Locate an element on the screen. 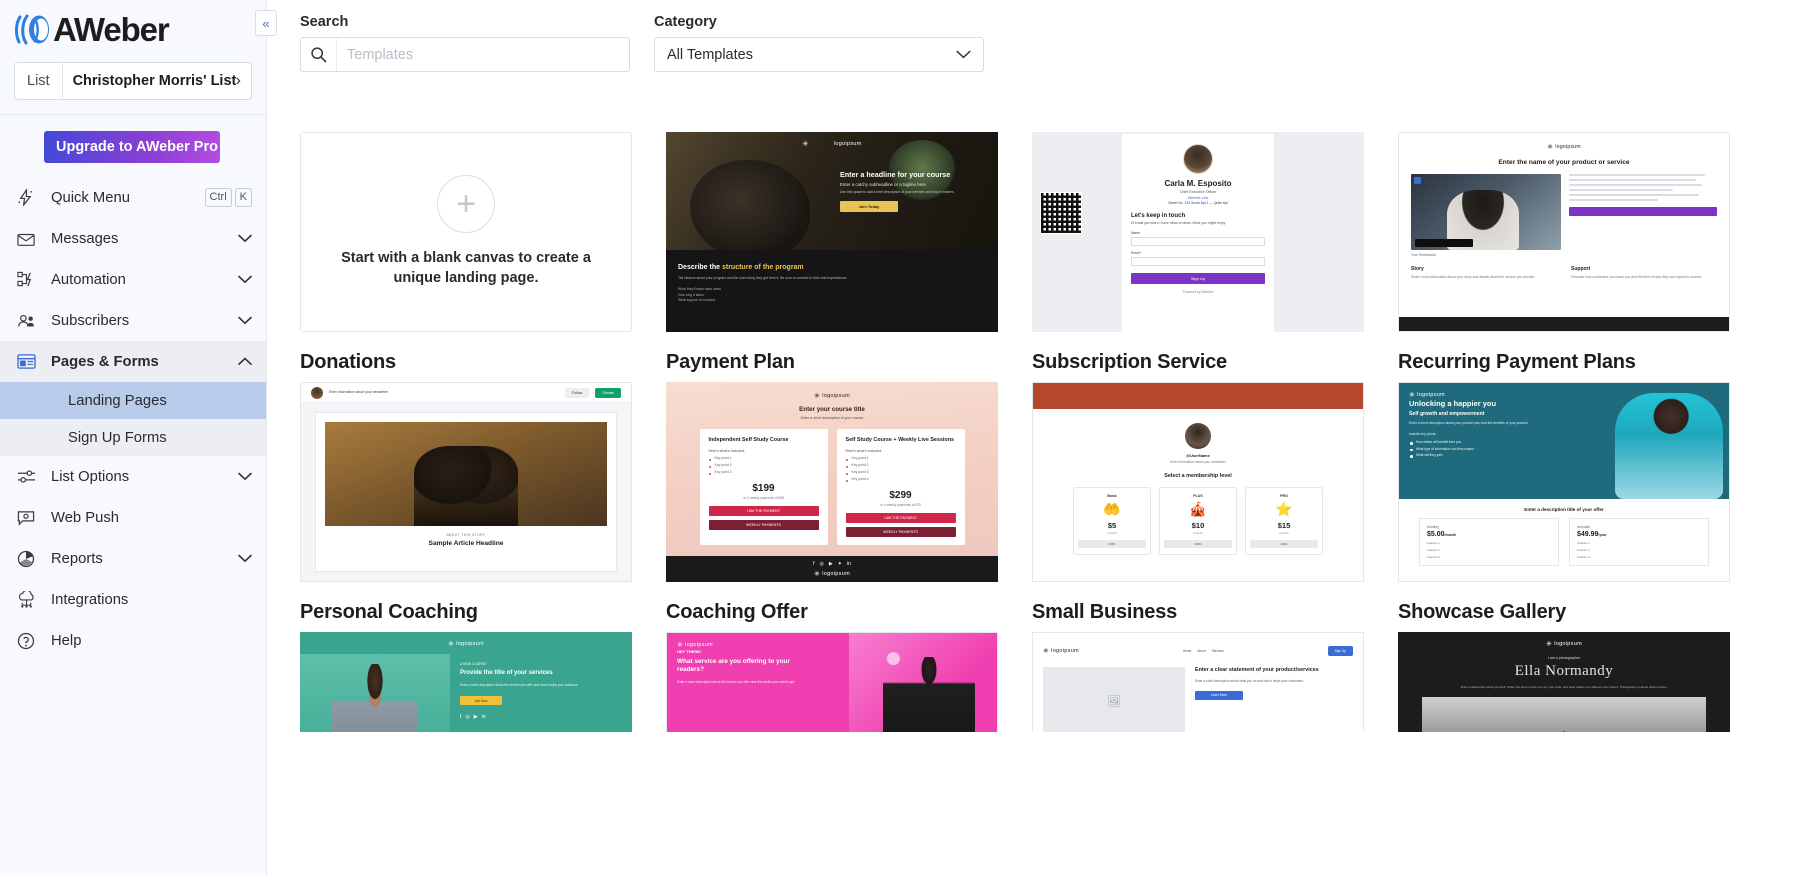  subscription-bio: Enter information about your newsletter is located at coordinates (1198, 462).